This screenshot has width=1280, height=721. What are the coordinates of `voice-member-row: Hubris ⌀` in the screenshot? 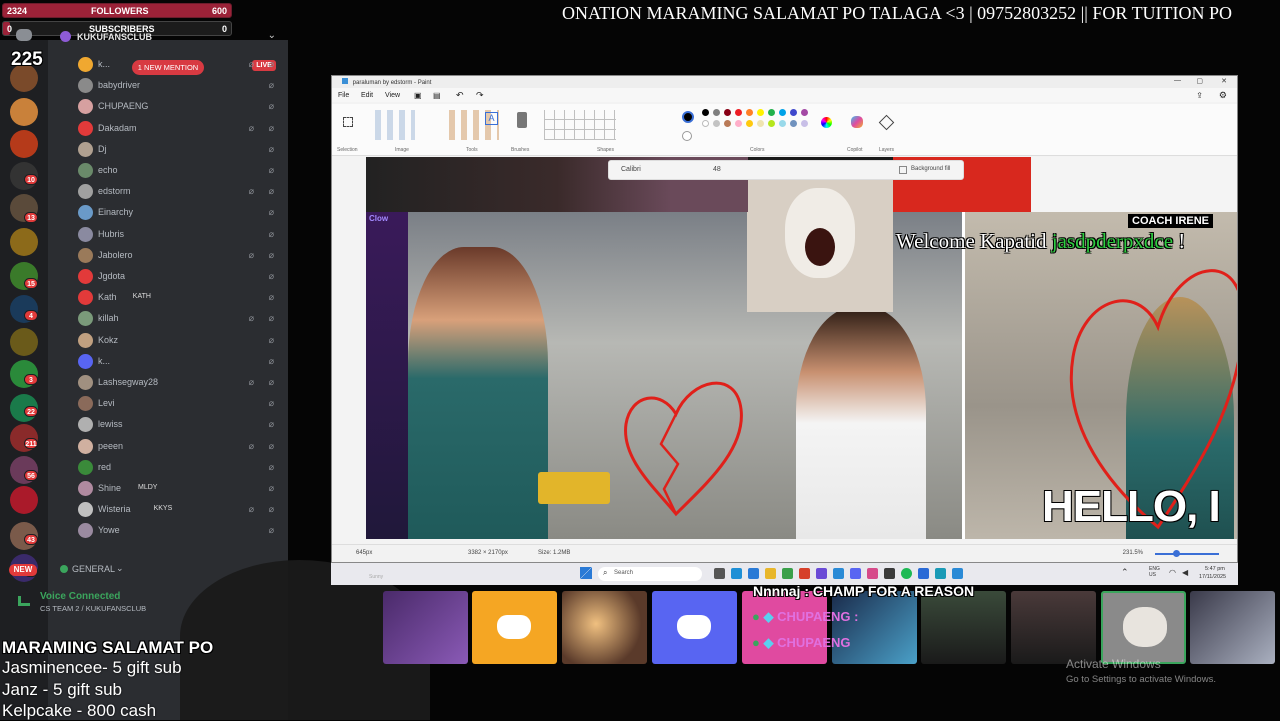 It's located at (179, 235).